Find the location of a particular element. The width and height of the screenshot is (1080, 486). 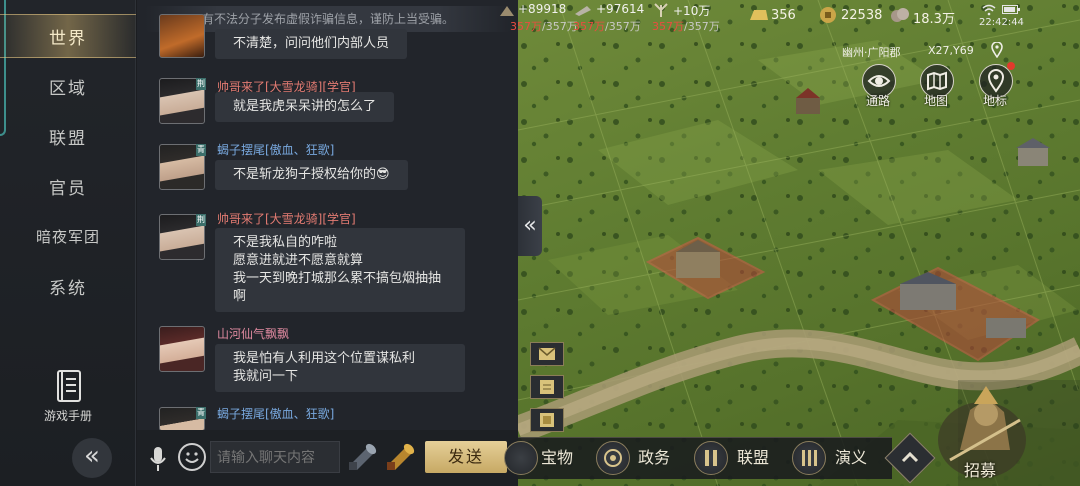

nav-item-night-legion: 暗夜军团 is located at coordinates (68, 236).